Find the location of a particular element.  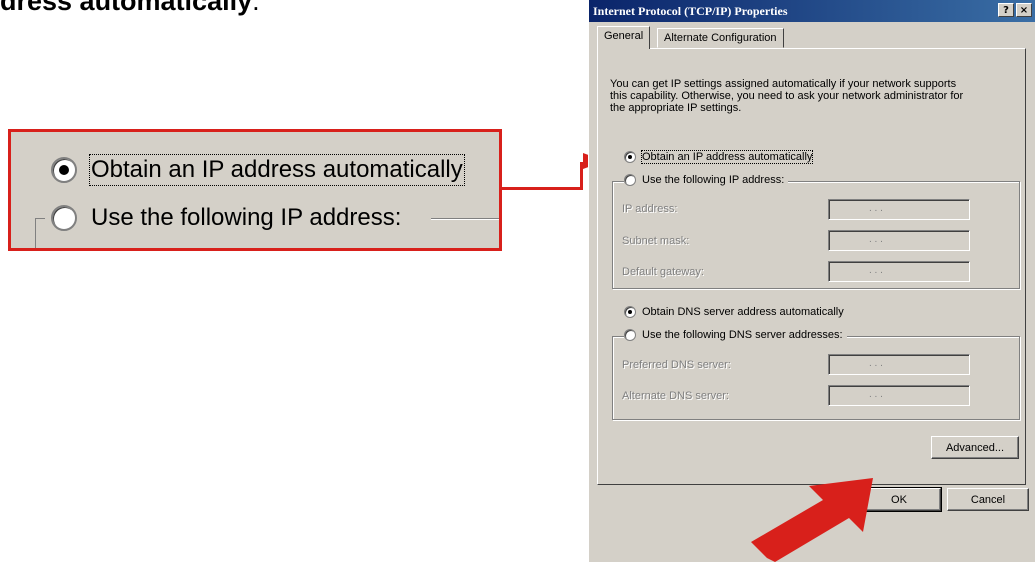

radio-use-following-ip: Use the following IP address: is located at coordinates (706, 180).